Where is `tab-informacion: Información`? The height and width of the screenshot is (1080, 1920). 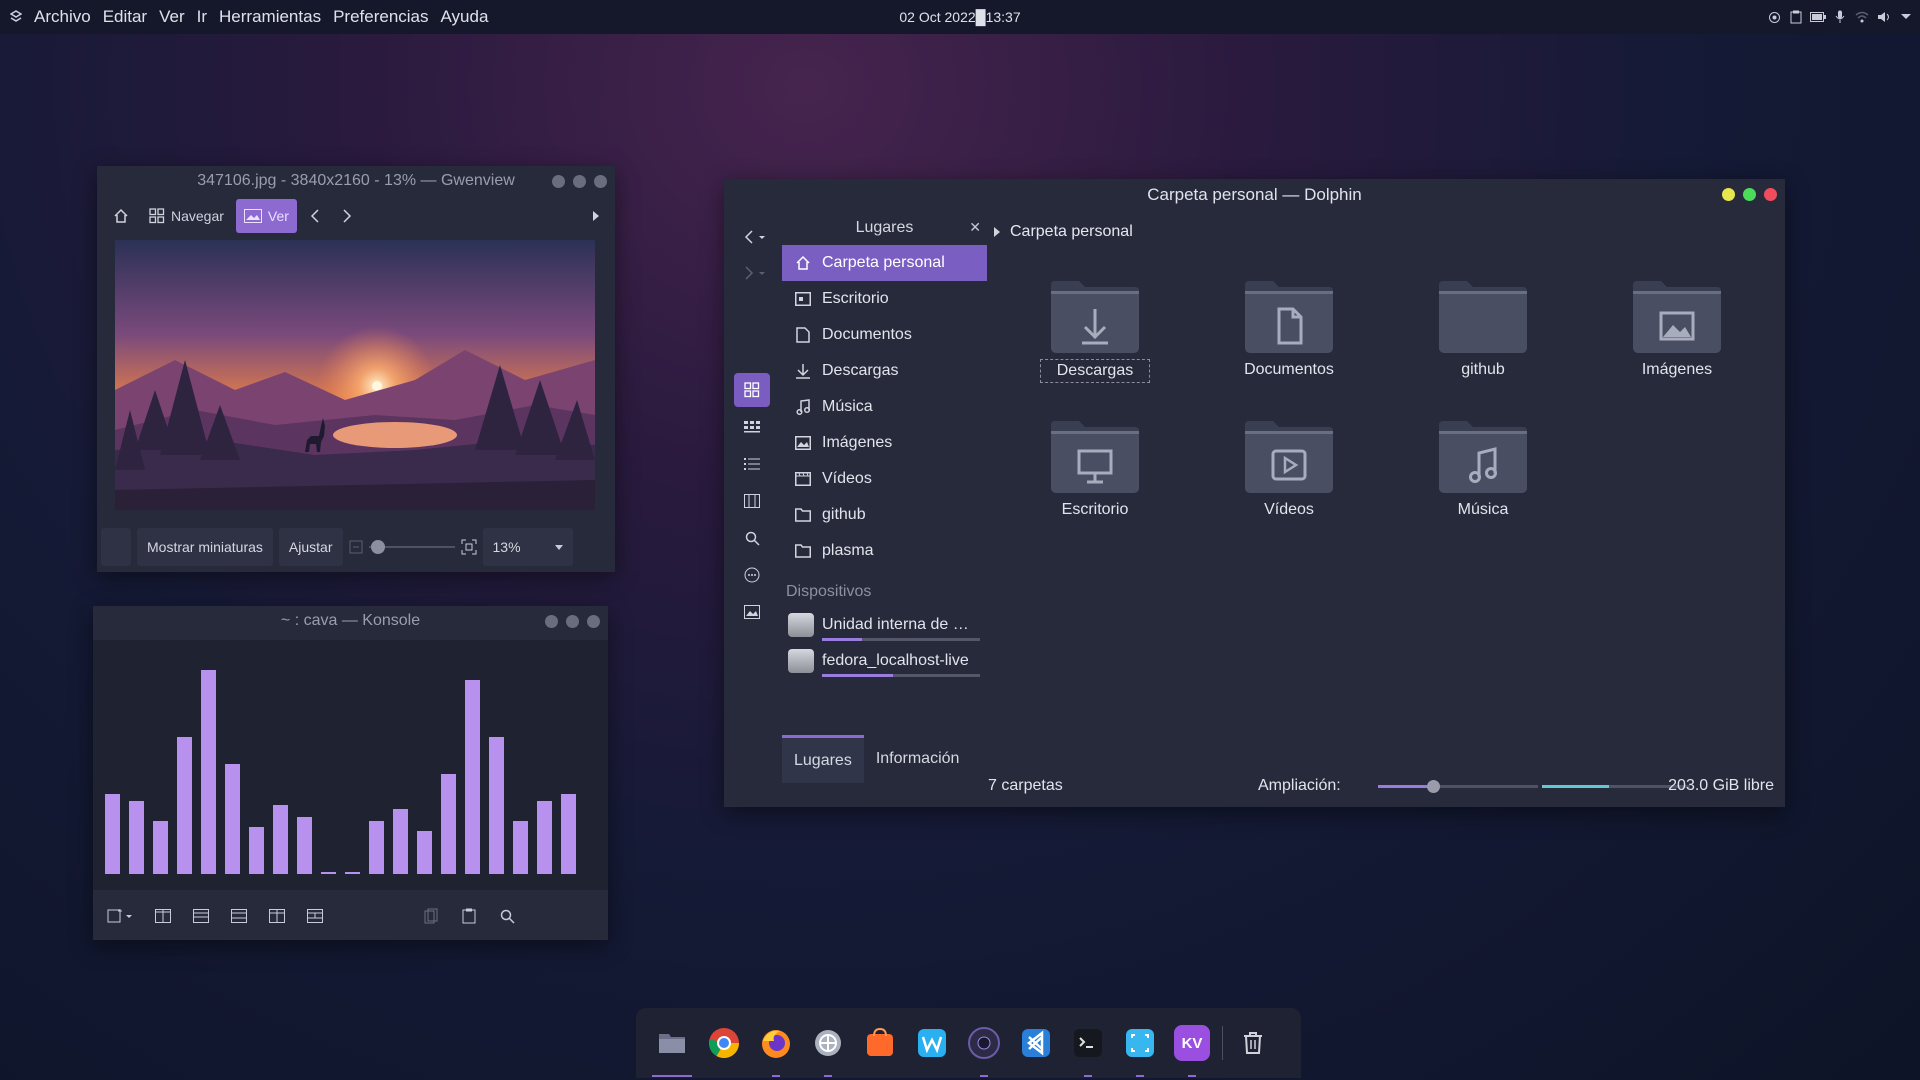
tab-informacion: Información is located at coordinates (918, 759).